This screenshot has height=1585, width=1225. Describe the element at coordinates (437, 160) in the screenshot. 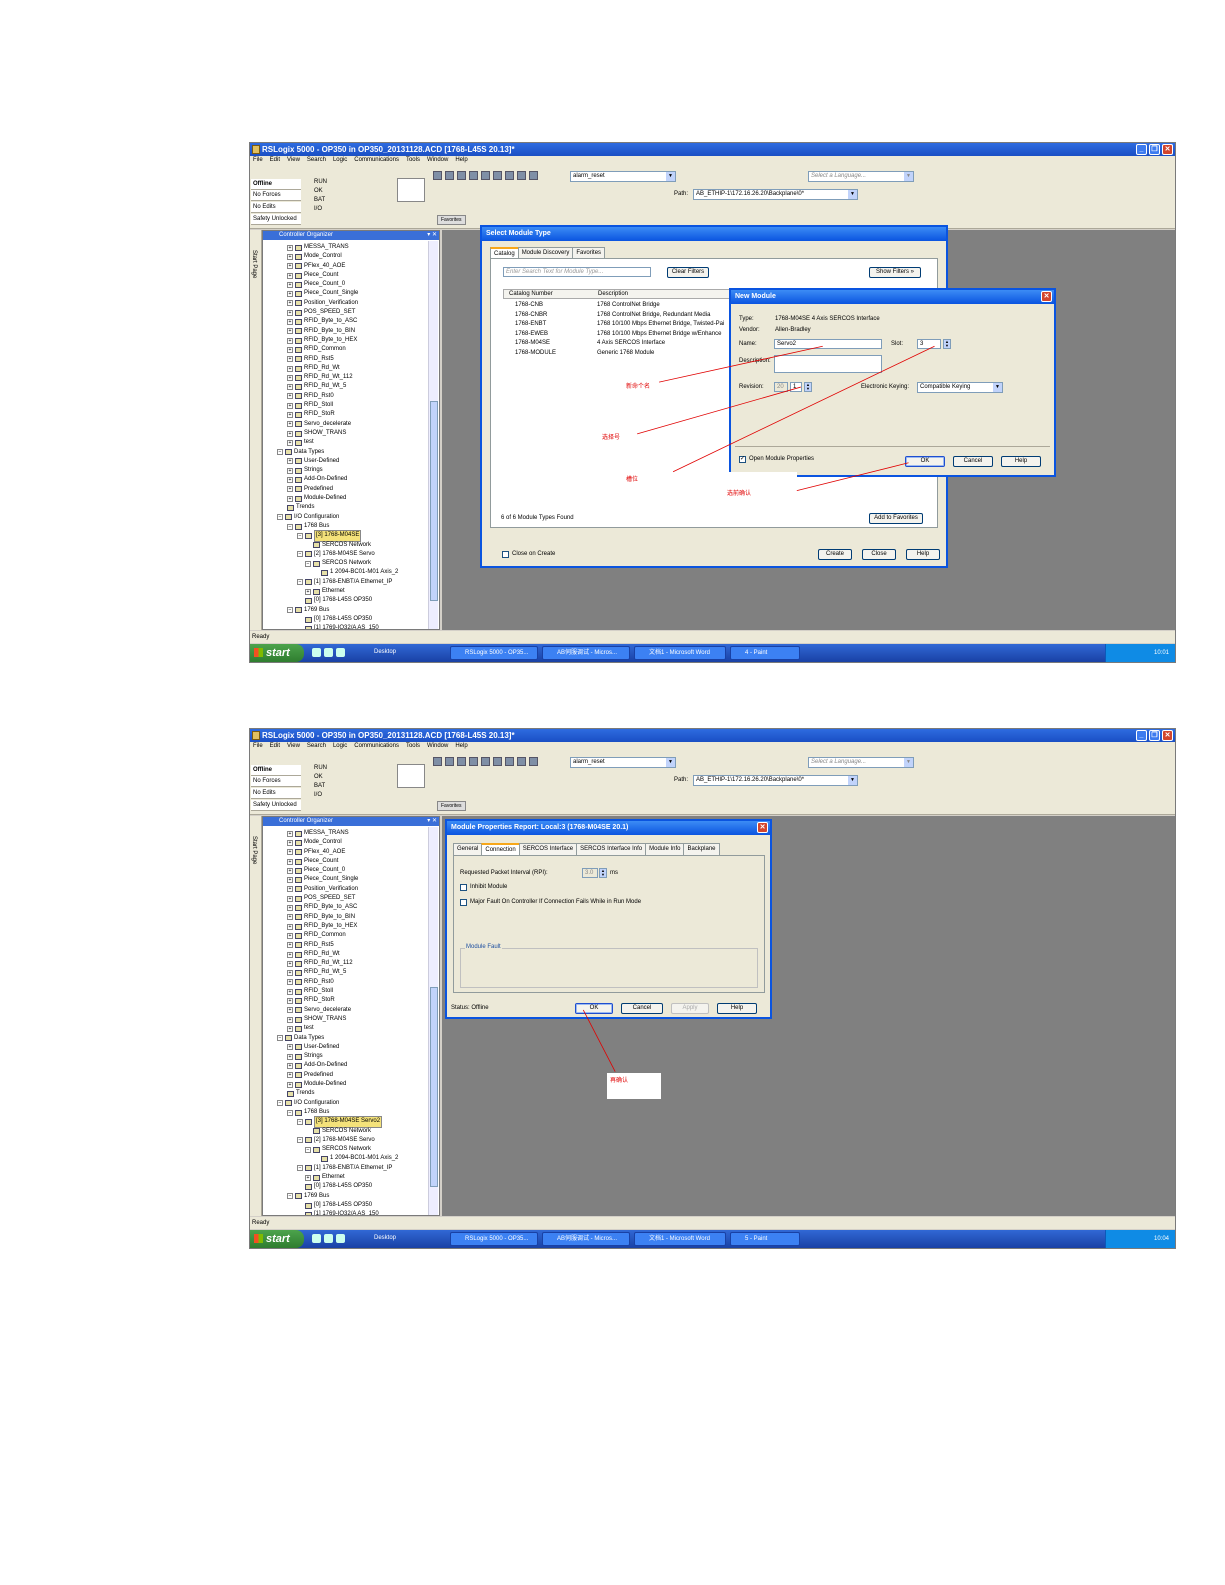

I see `menu-window: Window` at that location.